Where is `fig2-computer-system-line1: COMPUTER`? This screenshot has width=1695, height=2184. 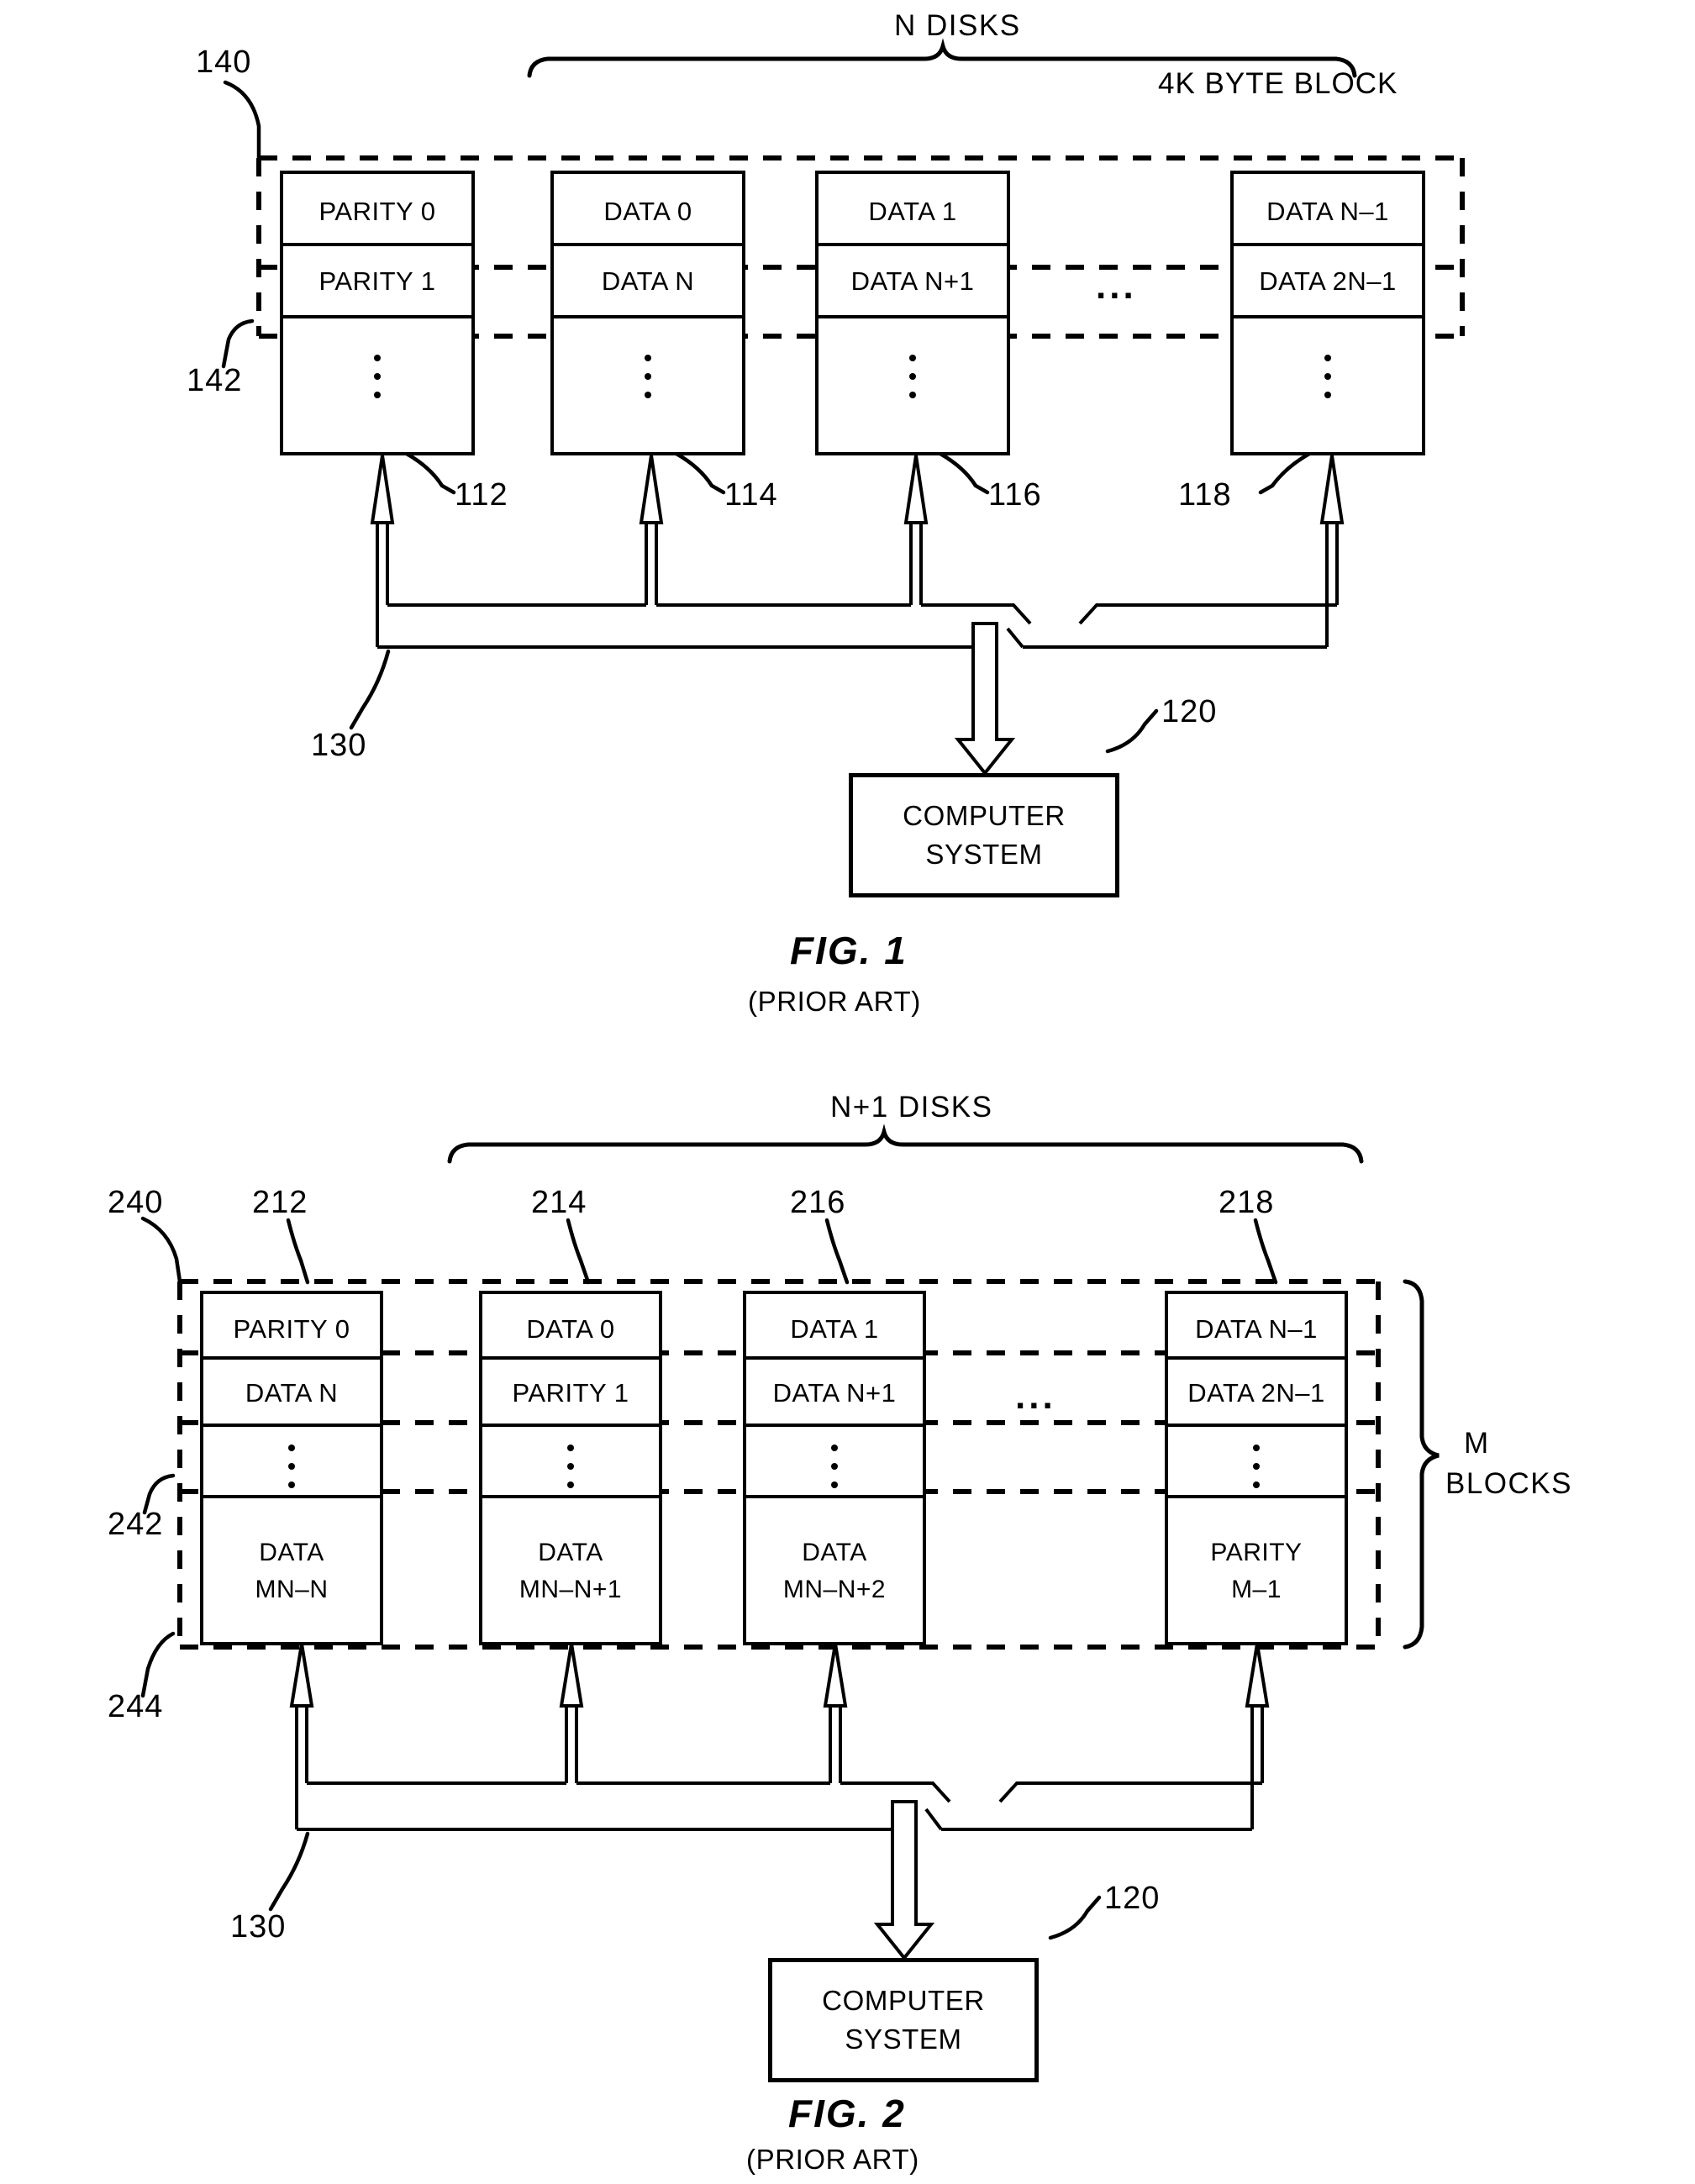
fig2-computer-system-line1: COMPUTER is located at coordinates (903, 2000).